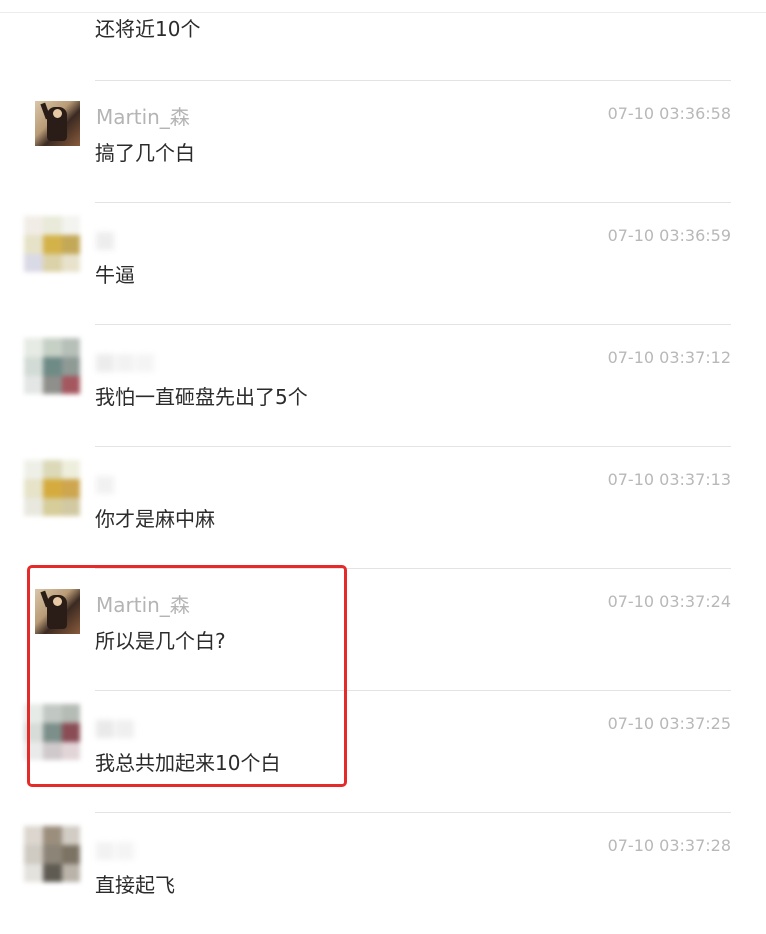 Image resolution: width=766 pixels, height=934 pixels. Describe the element at coordinates (187, 676) in the screenshot. I see `highlight-box` at that location.